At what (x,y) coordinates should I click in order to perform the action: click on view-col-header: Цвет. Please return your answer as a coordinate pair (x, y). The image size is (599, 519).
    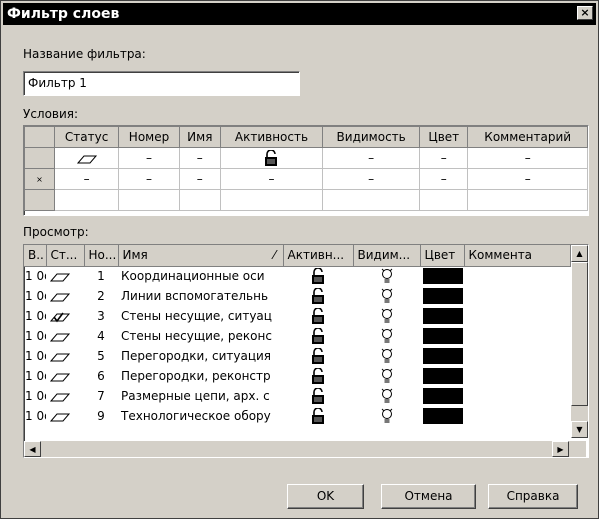
    Looking at the image, I should click on (442, 256).